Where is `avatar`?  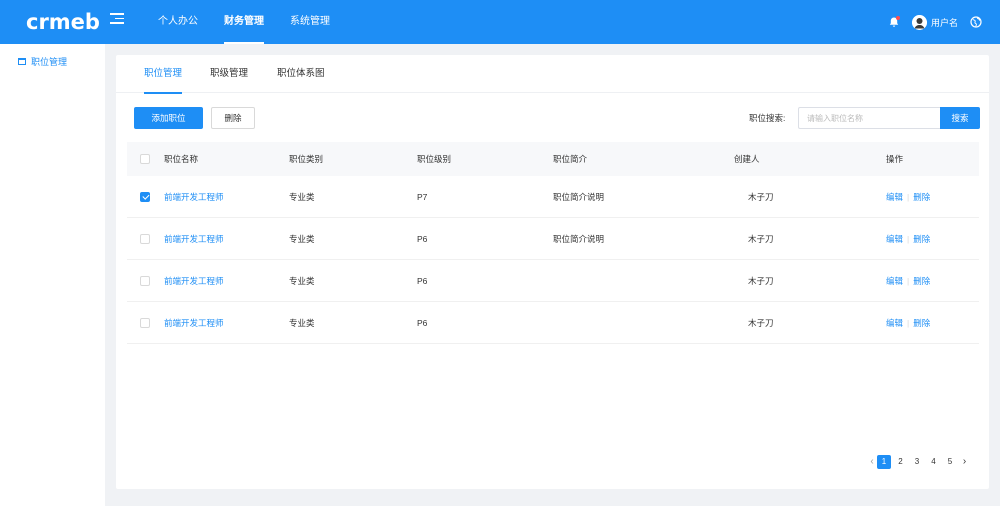 avatar is located at coordinates (919, 22).